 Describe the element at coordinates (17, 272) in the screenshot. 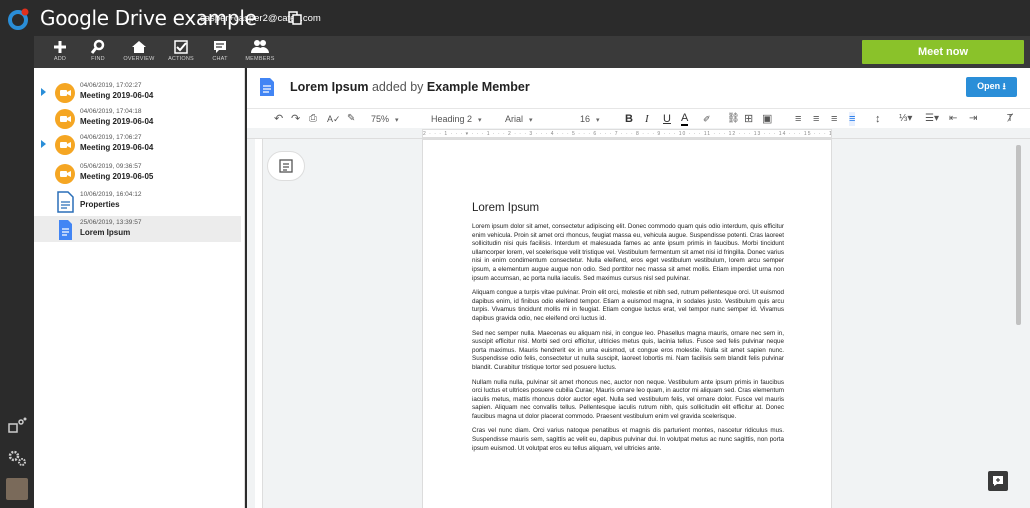

I see `left-rail` at that location.